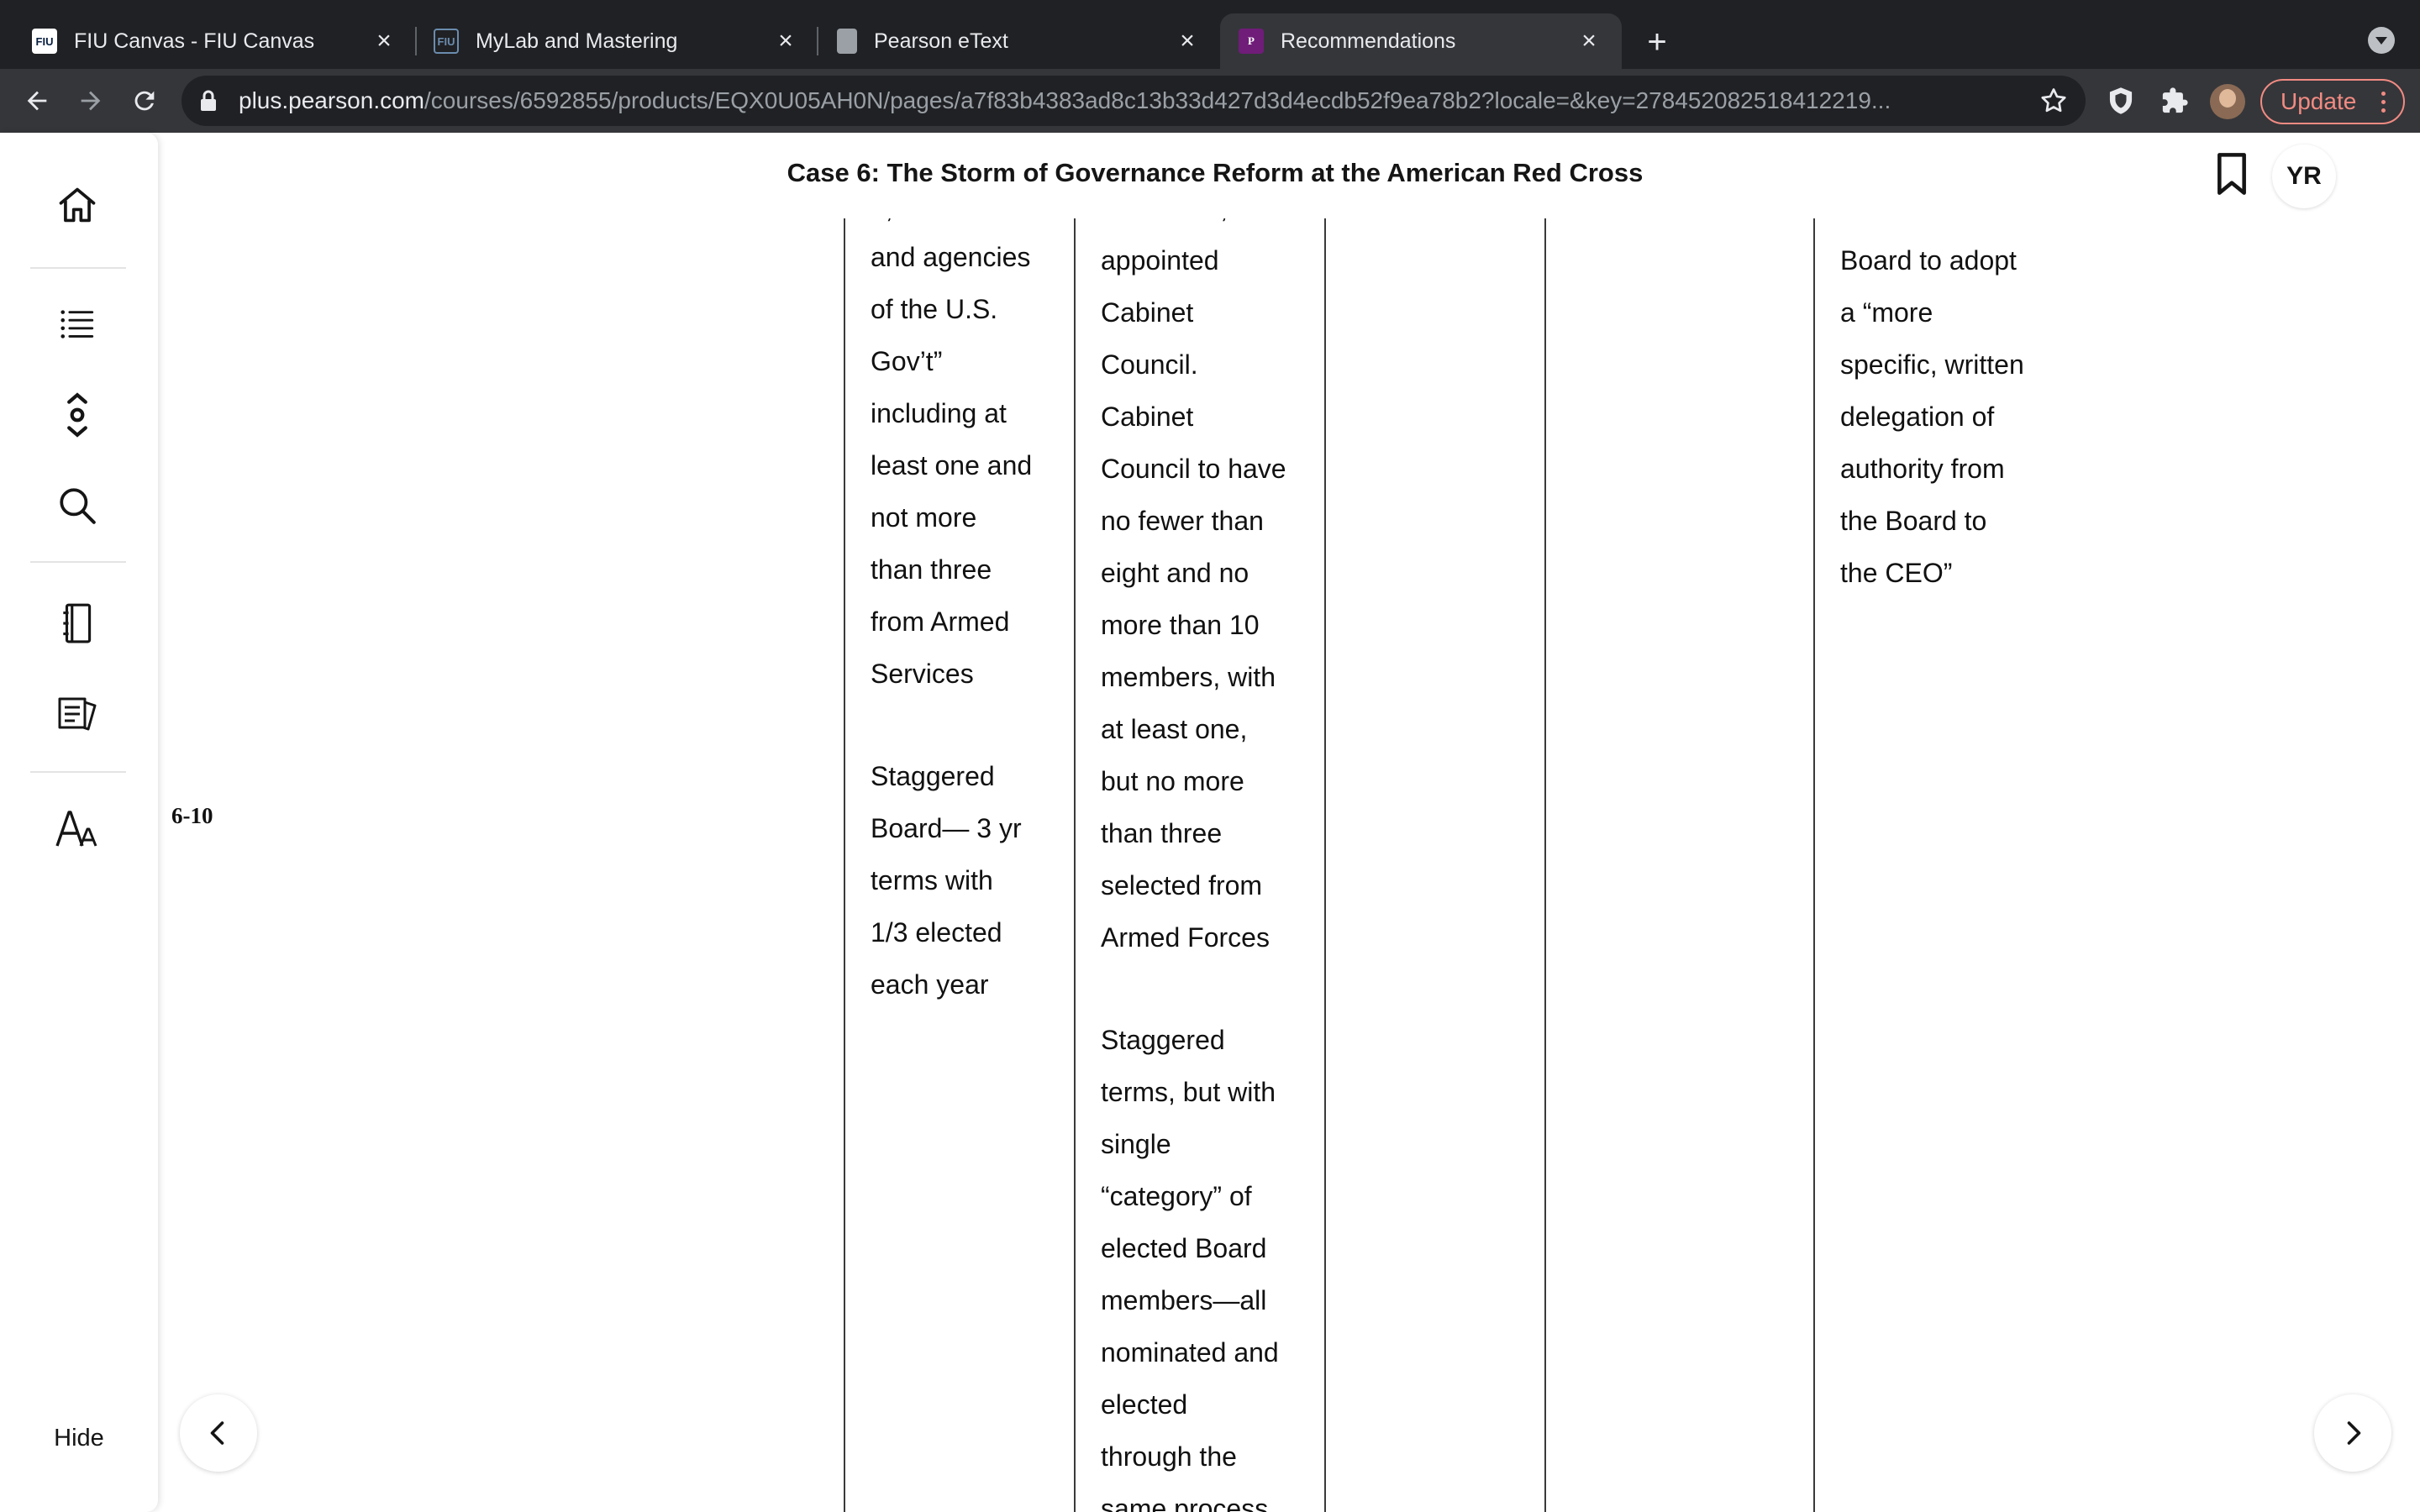 Image resolution: width=2420 pixels, height=1512 pixels. I want to click on notebook-icon, so click(77, 623).